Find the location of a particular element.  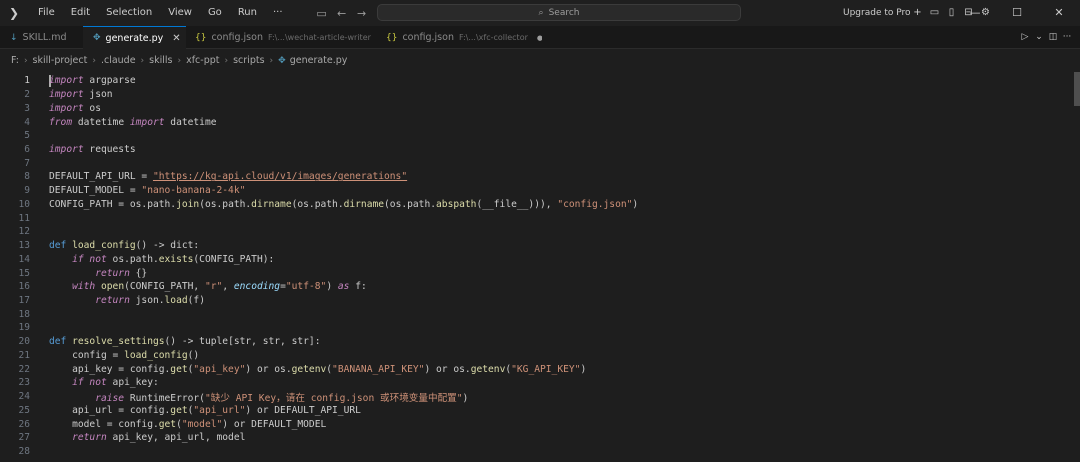

code-line: 3 import os is located at coordinates (537, 109).